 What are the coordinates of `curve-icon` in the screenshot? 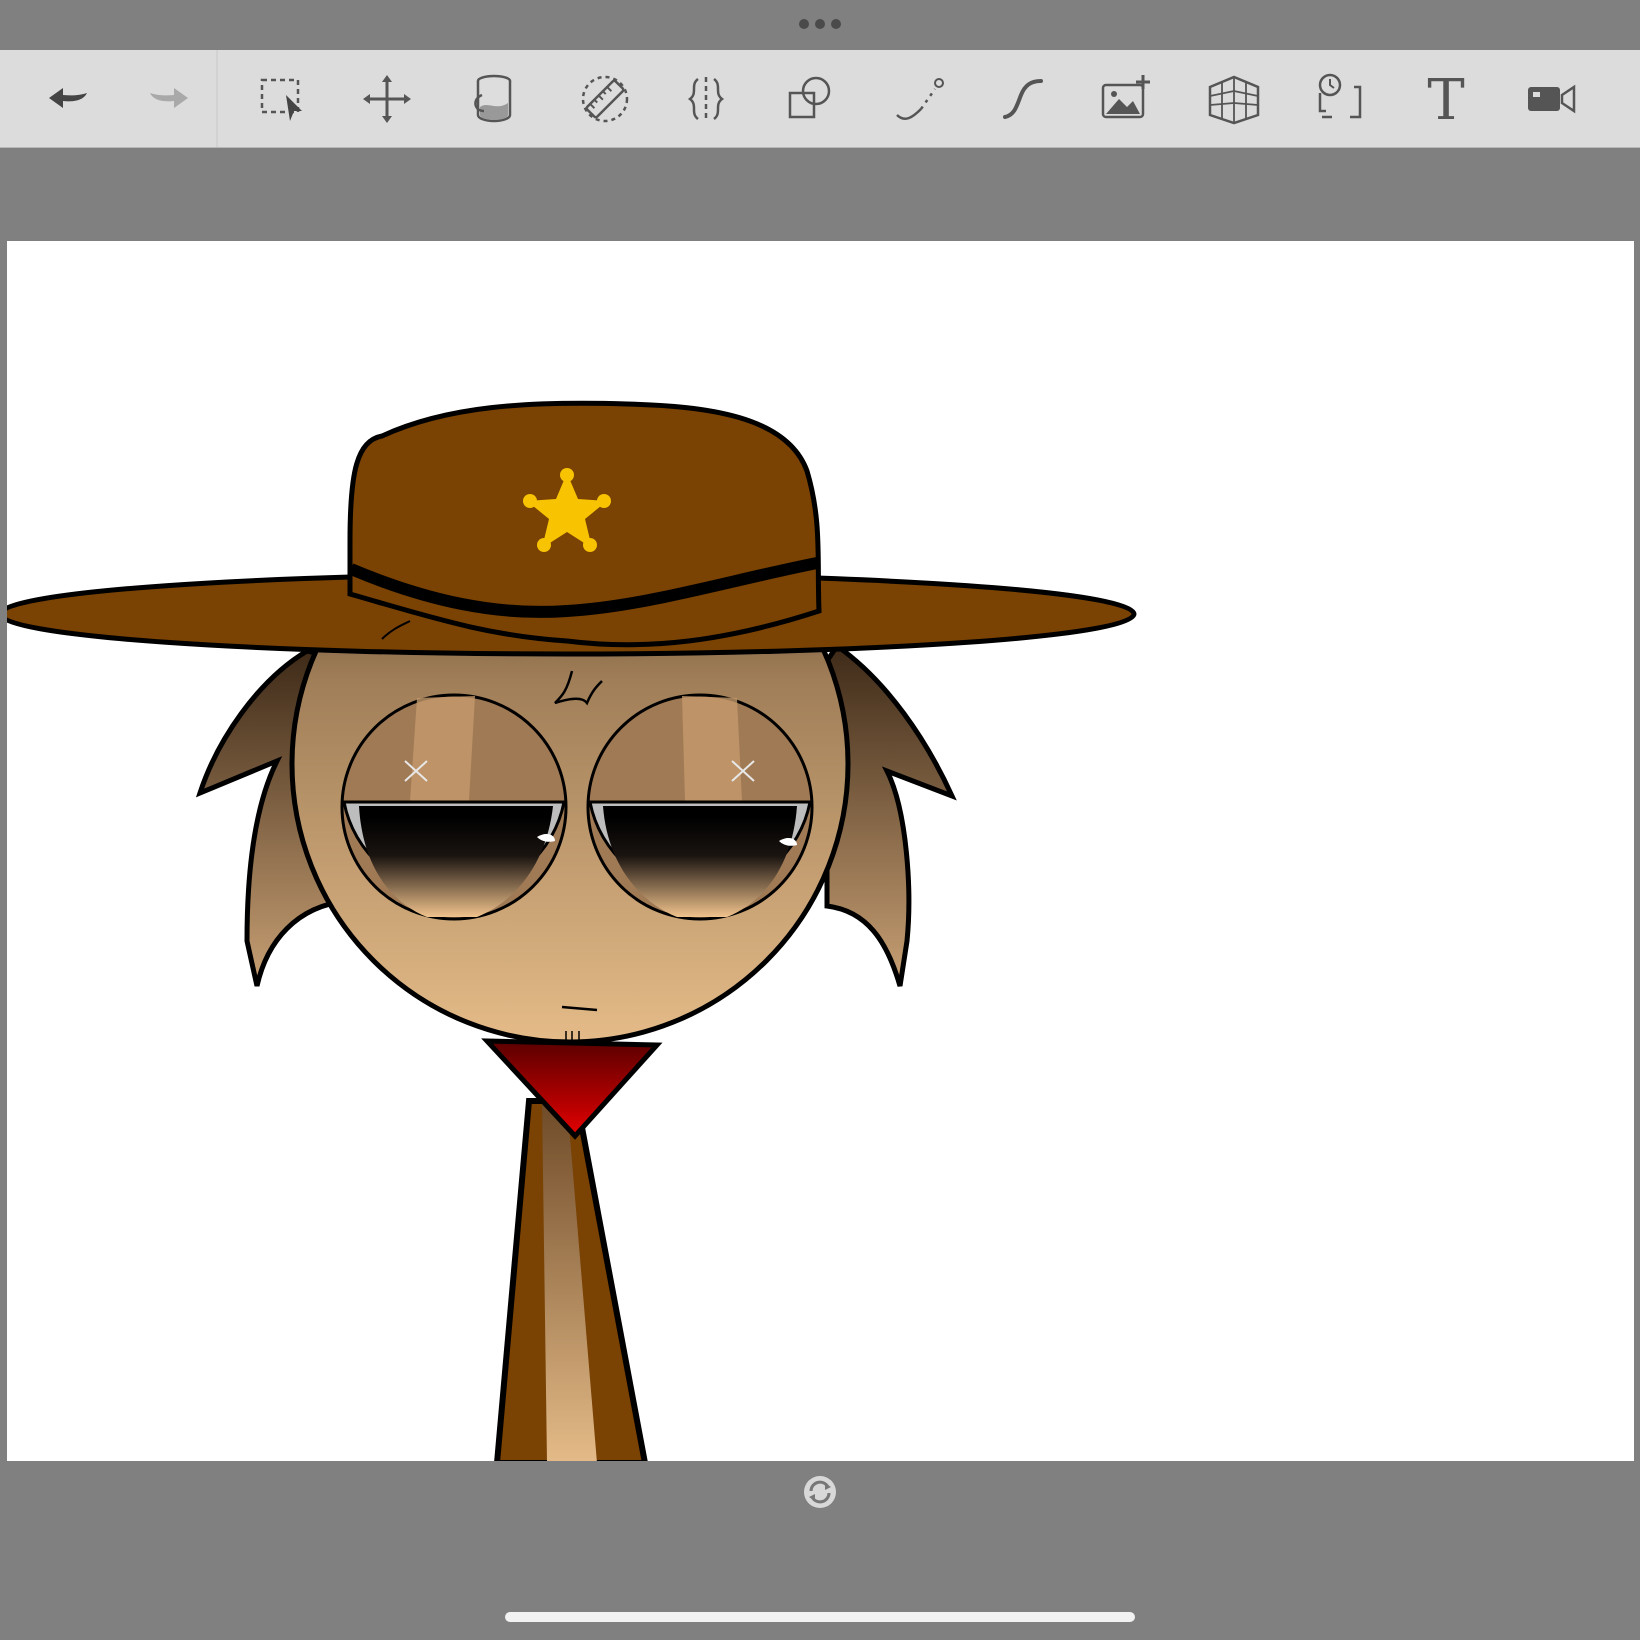 It's located at (920, 98).